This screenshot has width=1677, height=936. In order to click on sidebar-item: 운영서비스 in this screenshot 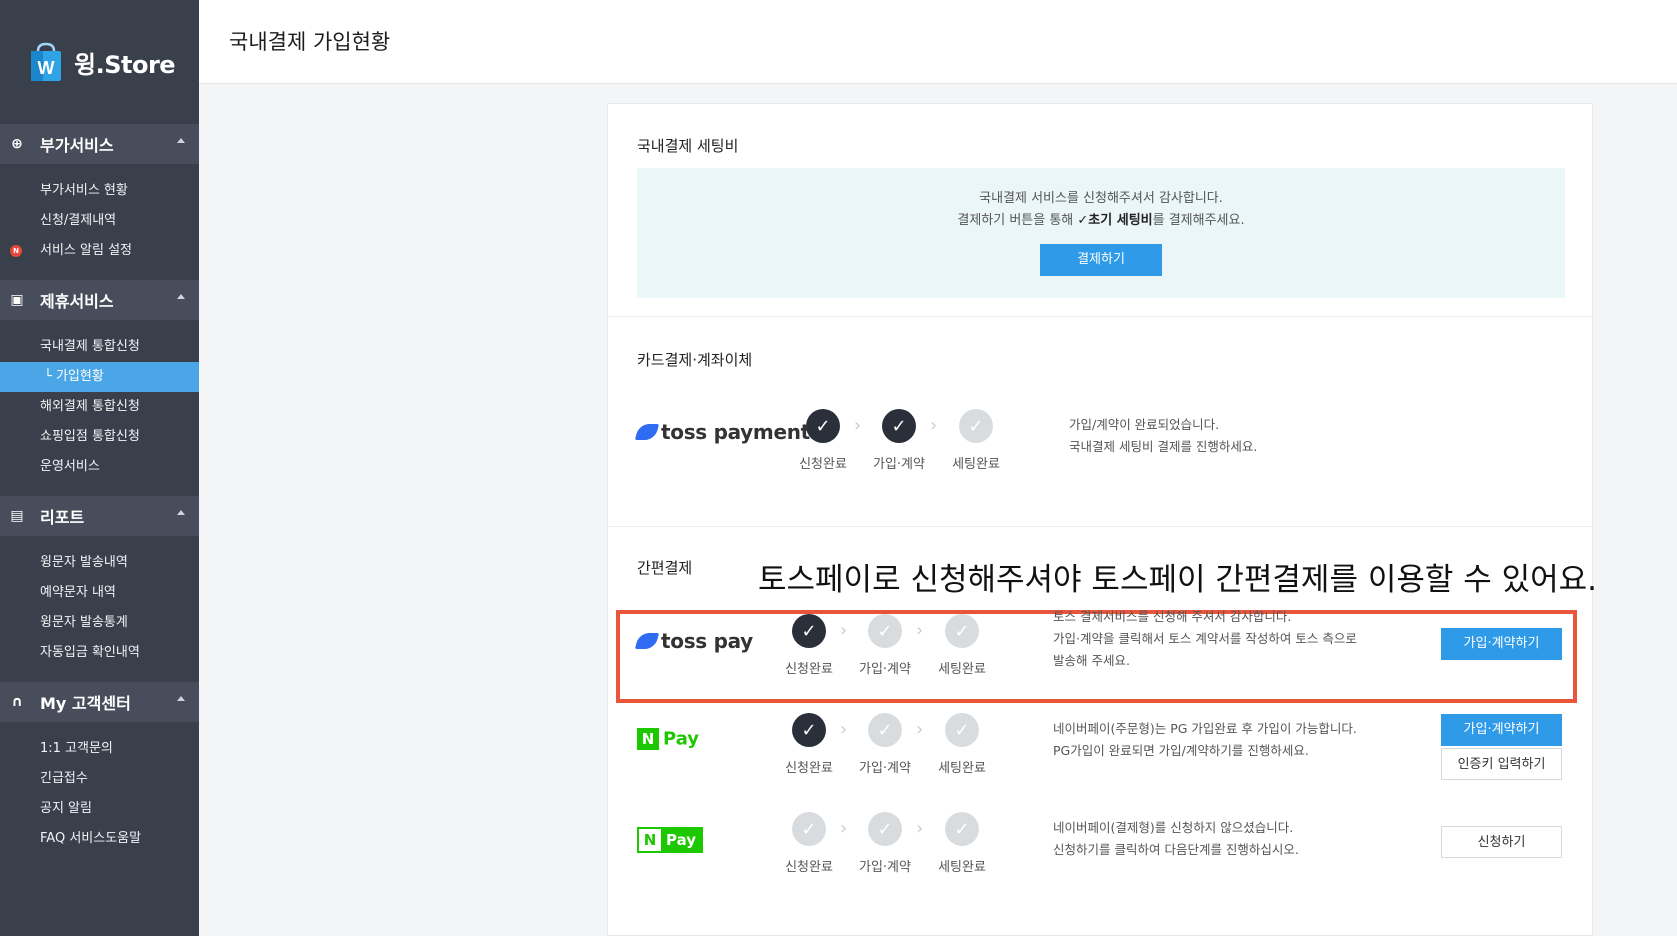, I will do `click(99, 467)`.